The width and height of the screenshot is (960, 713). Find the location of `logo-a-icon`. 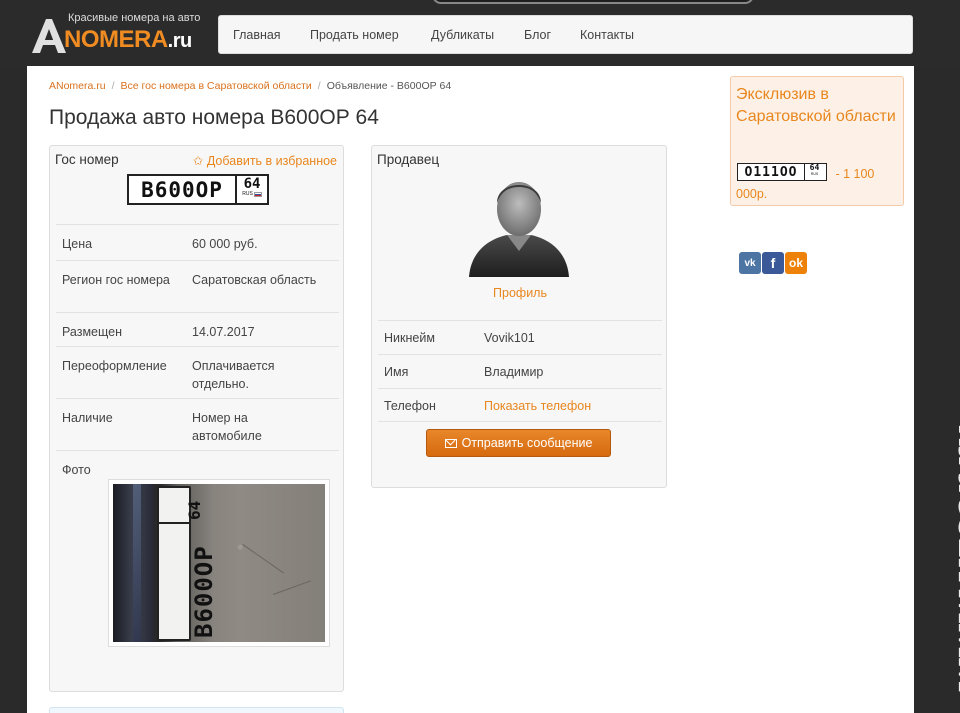

logo-a-icon is located at coordinates (49, 36).